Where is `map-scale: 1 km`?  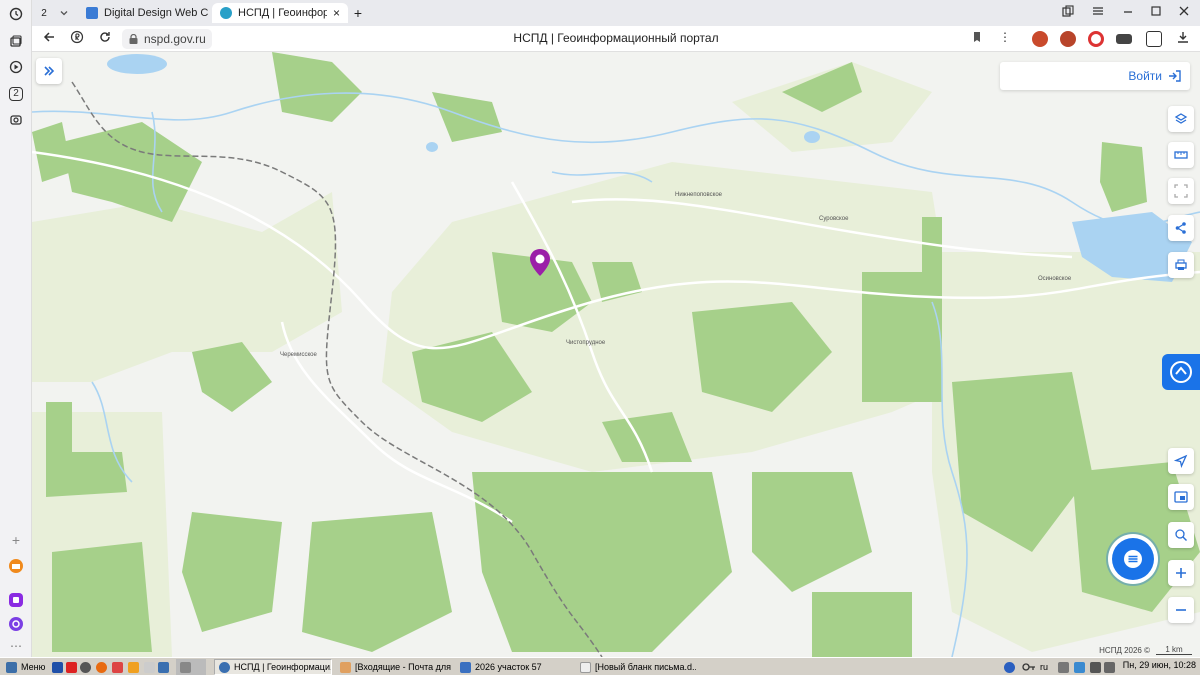 map-scale: 1 km is located at coordinates (1174, 650).